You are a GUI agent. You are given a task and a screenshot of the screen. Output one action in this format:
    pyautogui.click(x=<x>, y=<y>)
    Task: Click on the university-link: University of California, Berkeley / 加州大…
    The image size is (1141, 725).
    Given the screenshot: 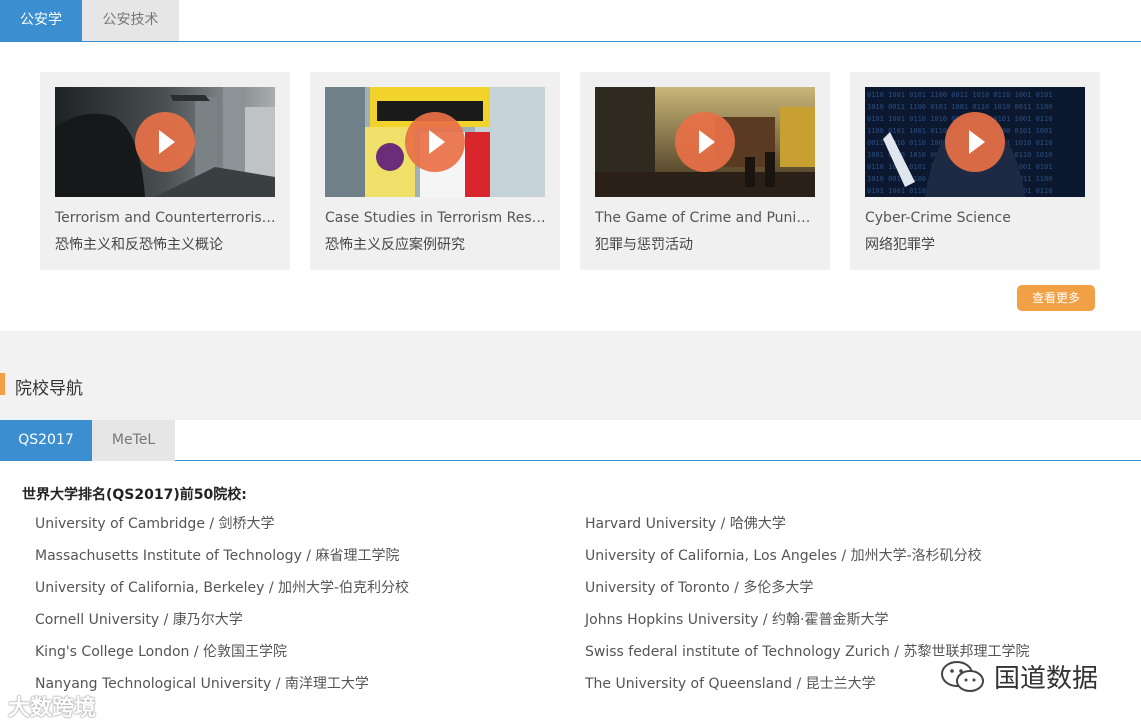 What is the action you would take?
    pyautogui.click(x=222, y=587)
    